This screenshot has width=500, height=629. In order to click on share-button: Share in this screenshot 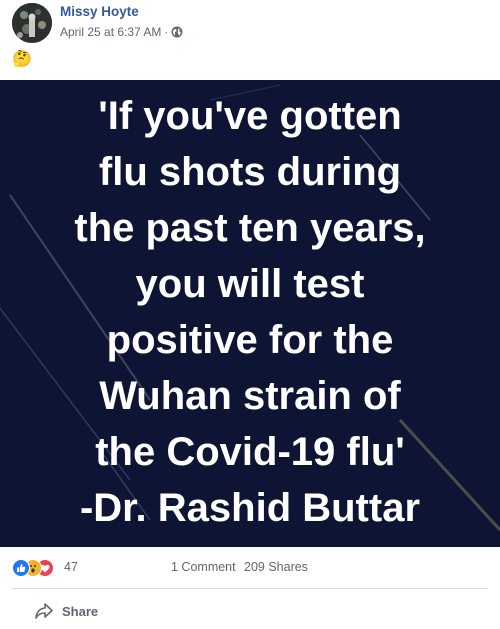, I will do `click(66, 611)`.